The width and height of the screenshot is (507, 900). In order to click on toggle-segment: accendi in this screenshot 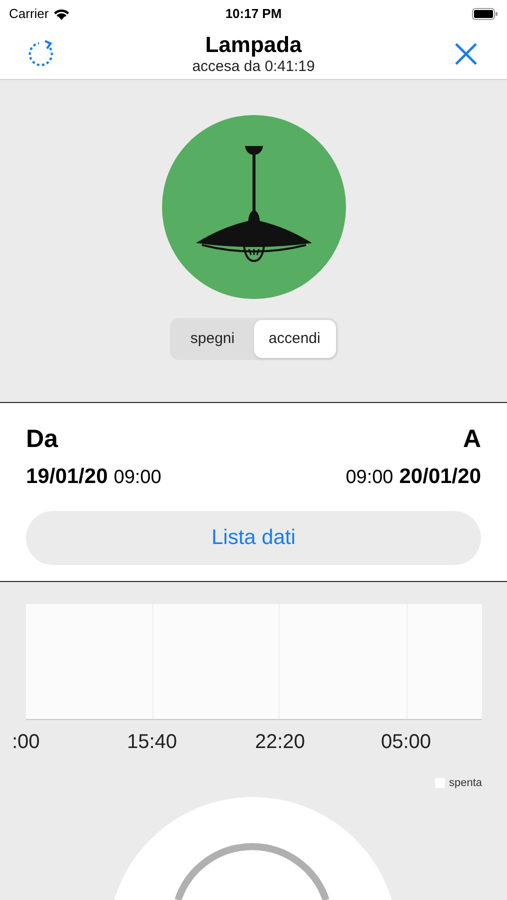, I will do `click(295, 339)`.